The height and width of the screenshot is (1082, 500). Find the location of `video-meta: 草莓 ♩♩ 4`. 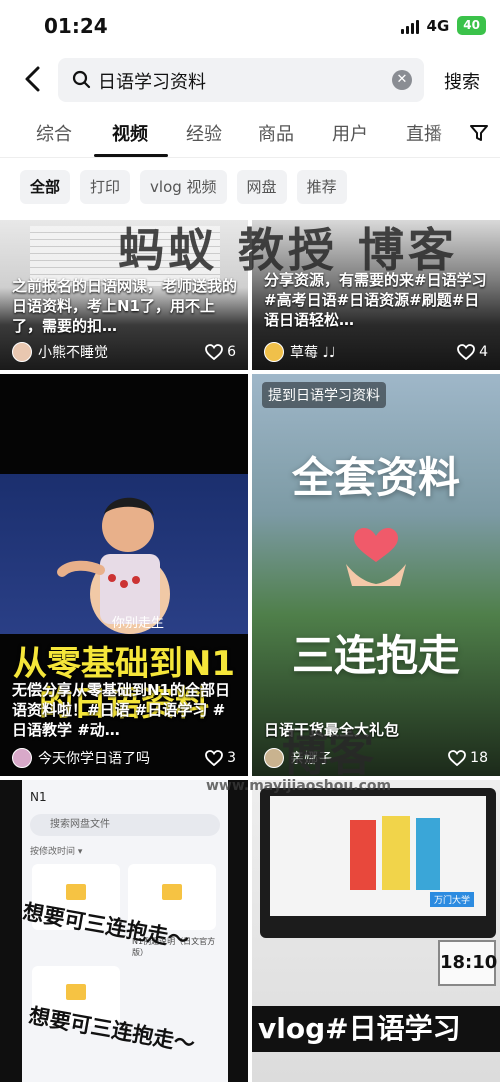

video-meta: 草莓 ♩♩ 4 is located at coordinates (376, 352).